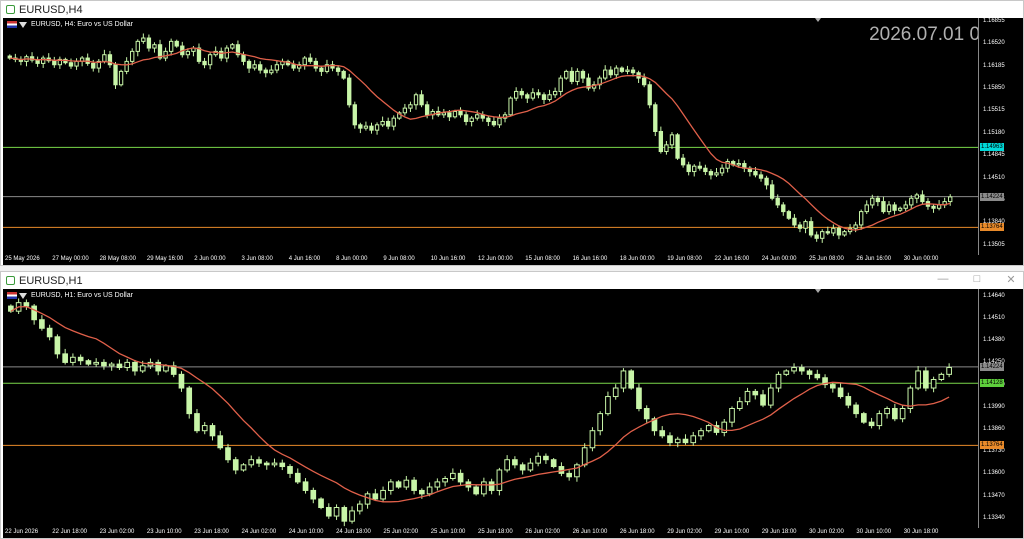 This screenshot has height=539, width=1024. I want to click on close-button: ✕, so click(1011, 279).